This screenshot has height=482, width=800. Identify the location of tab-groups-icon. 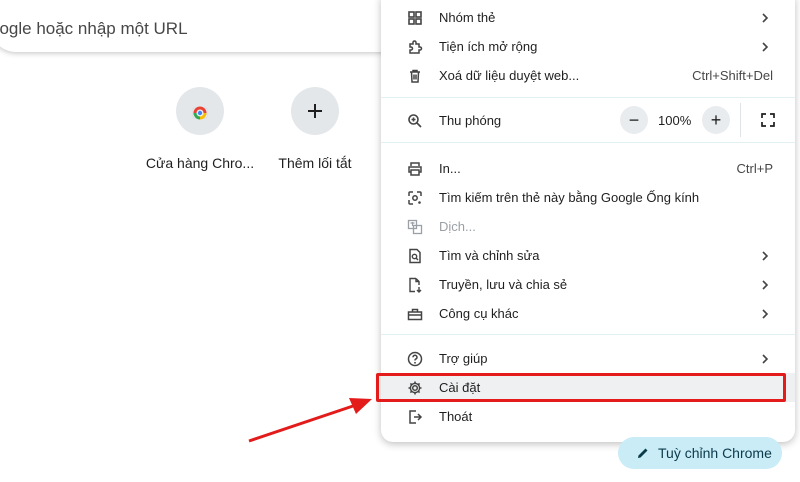
(415, 18).